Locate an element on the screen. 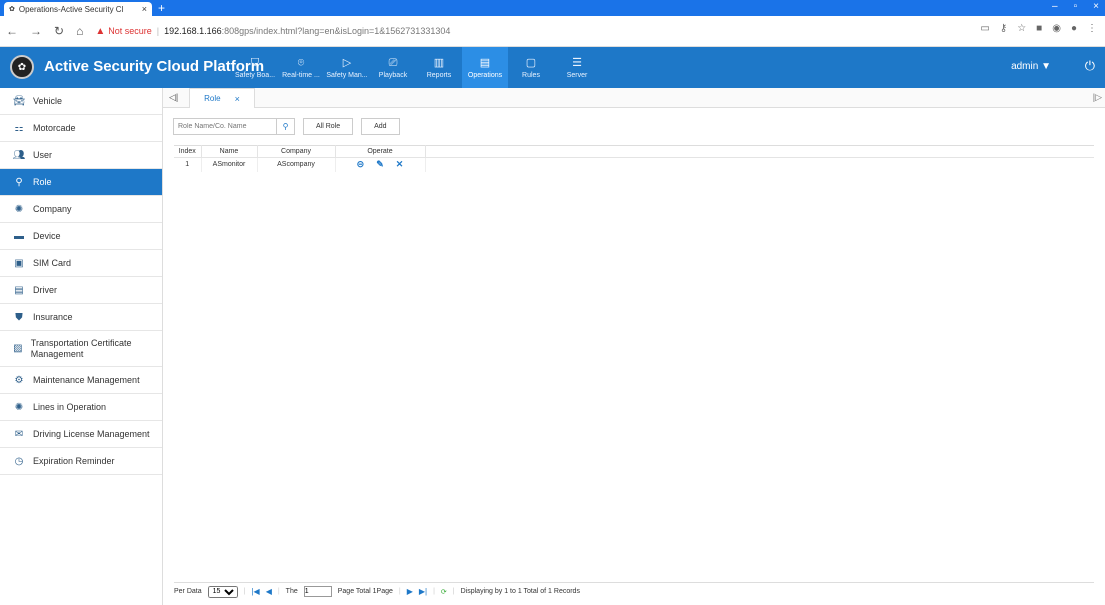 Image resolution: width=1105 pixels, height=605 pixels. url-host: 192.168.1.166 is located at coordinates (193, 31).